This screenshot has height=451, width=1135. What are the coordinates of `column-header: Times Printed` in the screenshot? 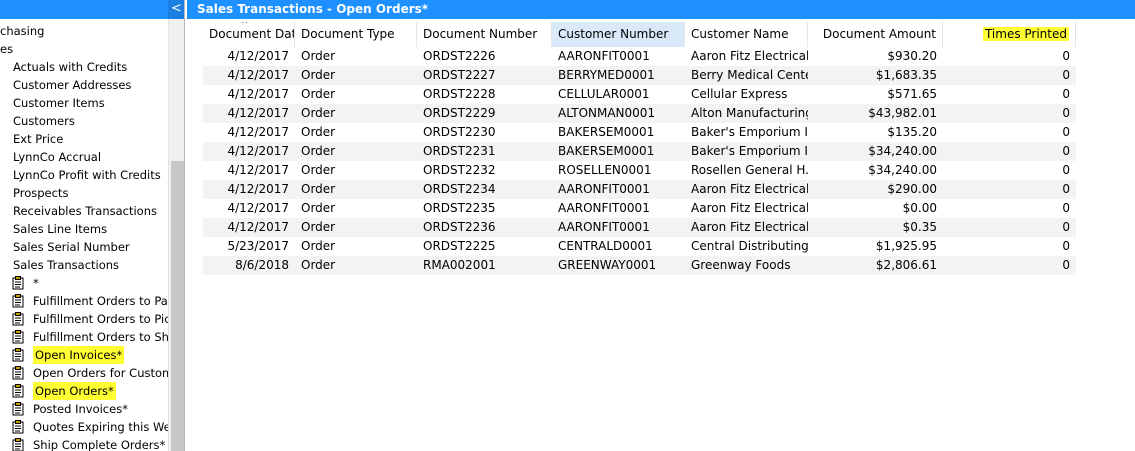 It's located at (1009, 34).